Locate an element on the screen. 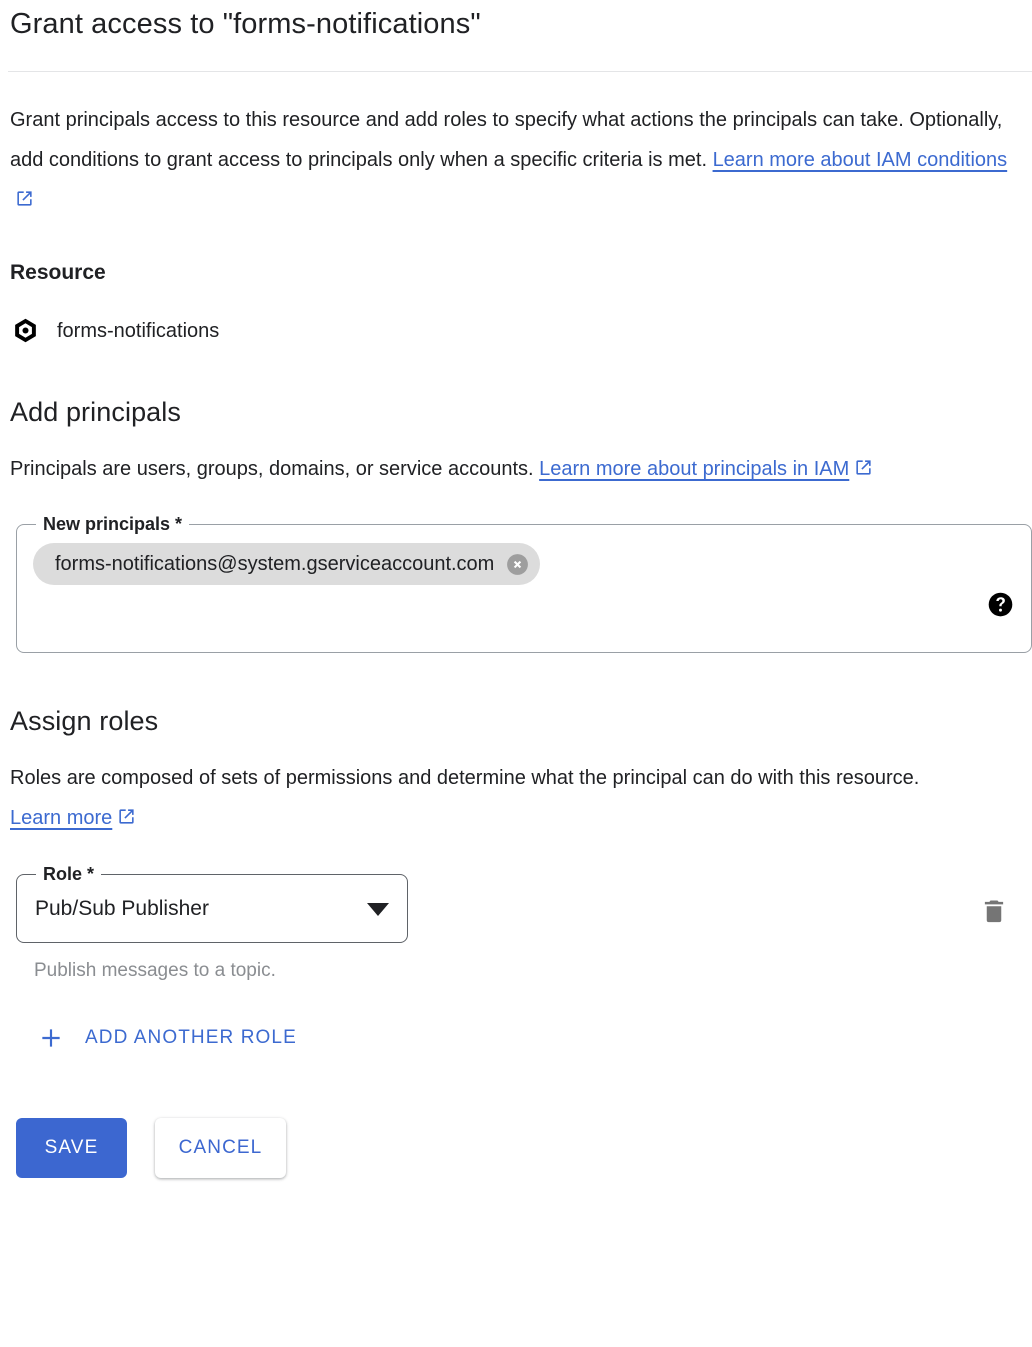 This screenshot has width=1032, height=1347. pubsub-topic-icon is located at coordinates (25, 330).